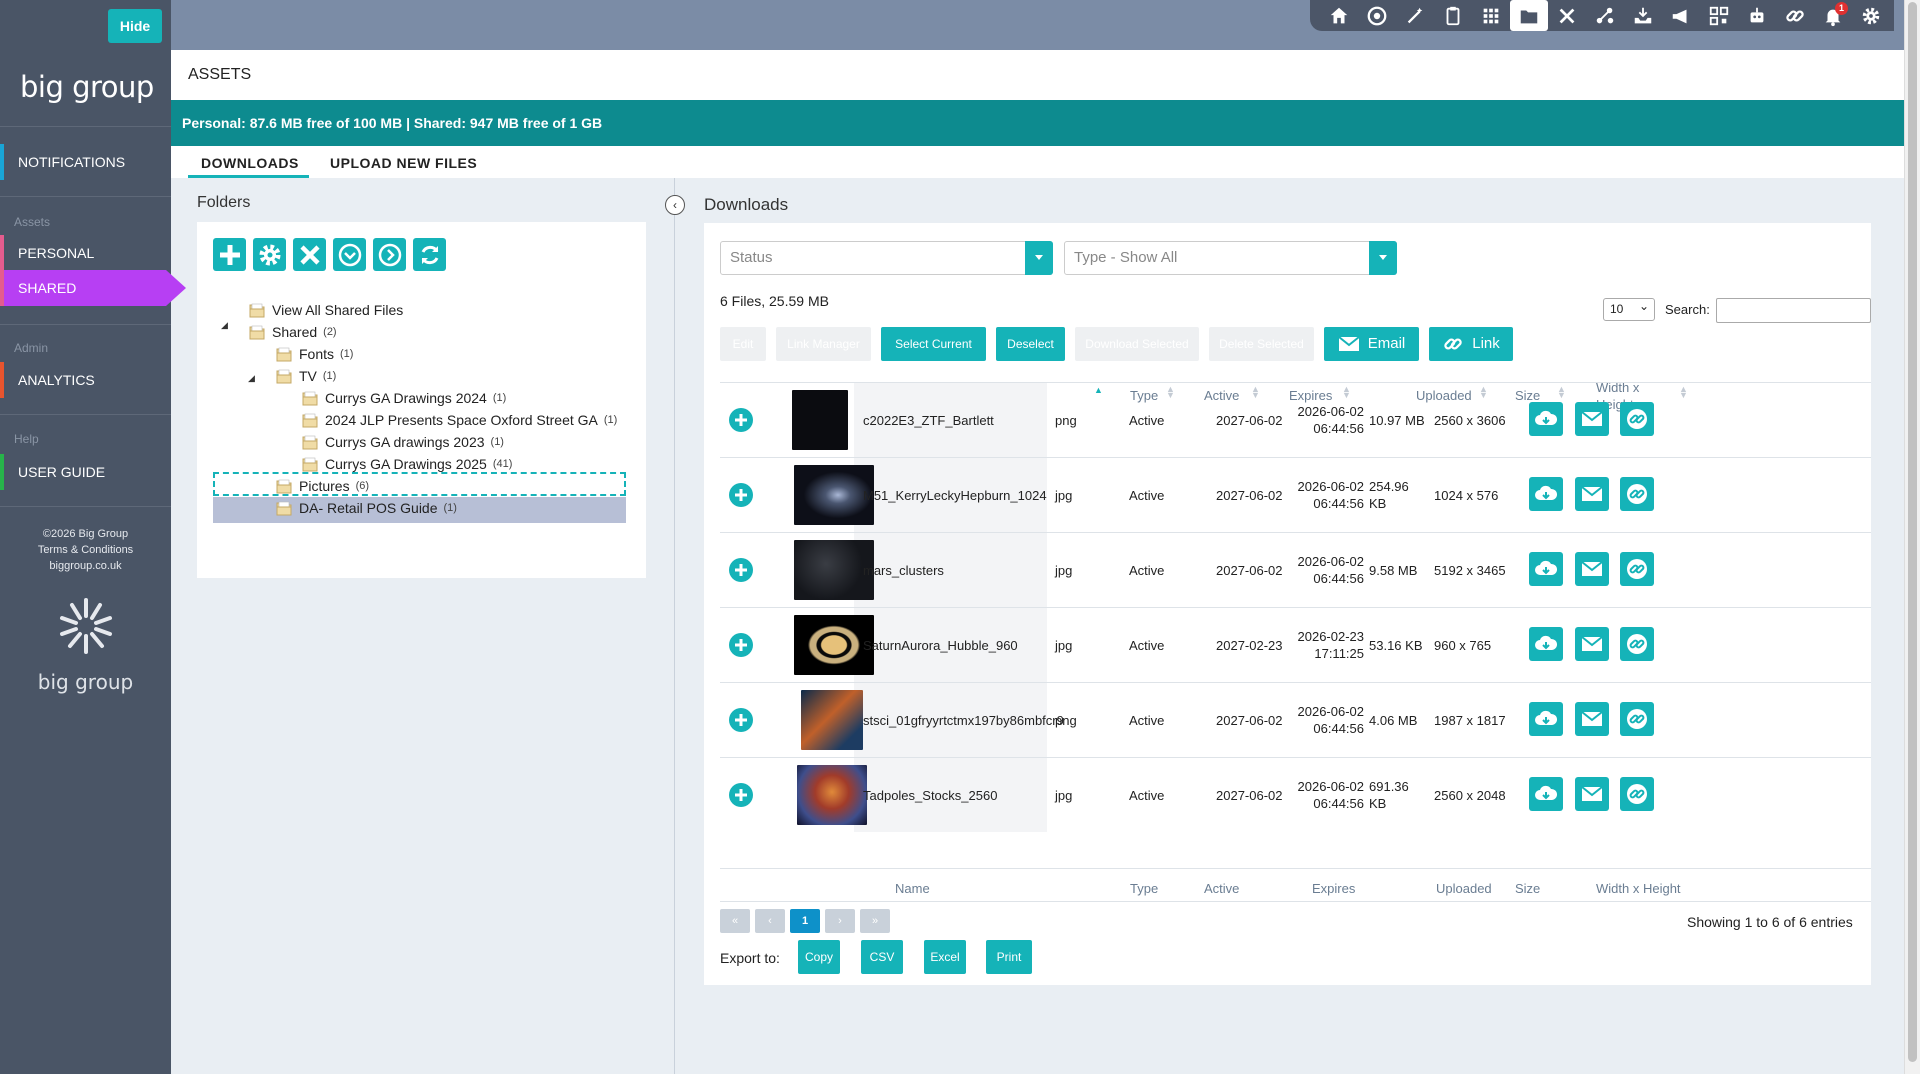  Describe the element at coordinates (309, 254) in the screenshot. I see `delete-folder-button` at that location.